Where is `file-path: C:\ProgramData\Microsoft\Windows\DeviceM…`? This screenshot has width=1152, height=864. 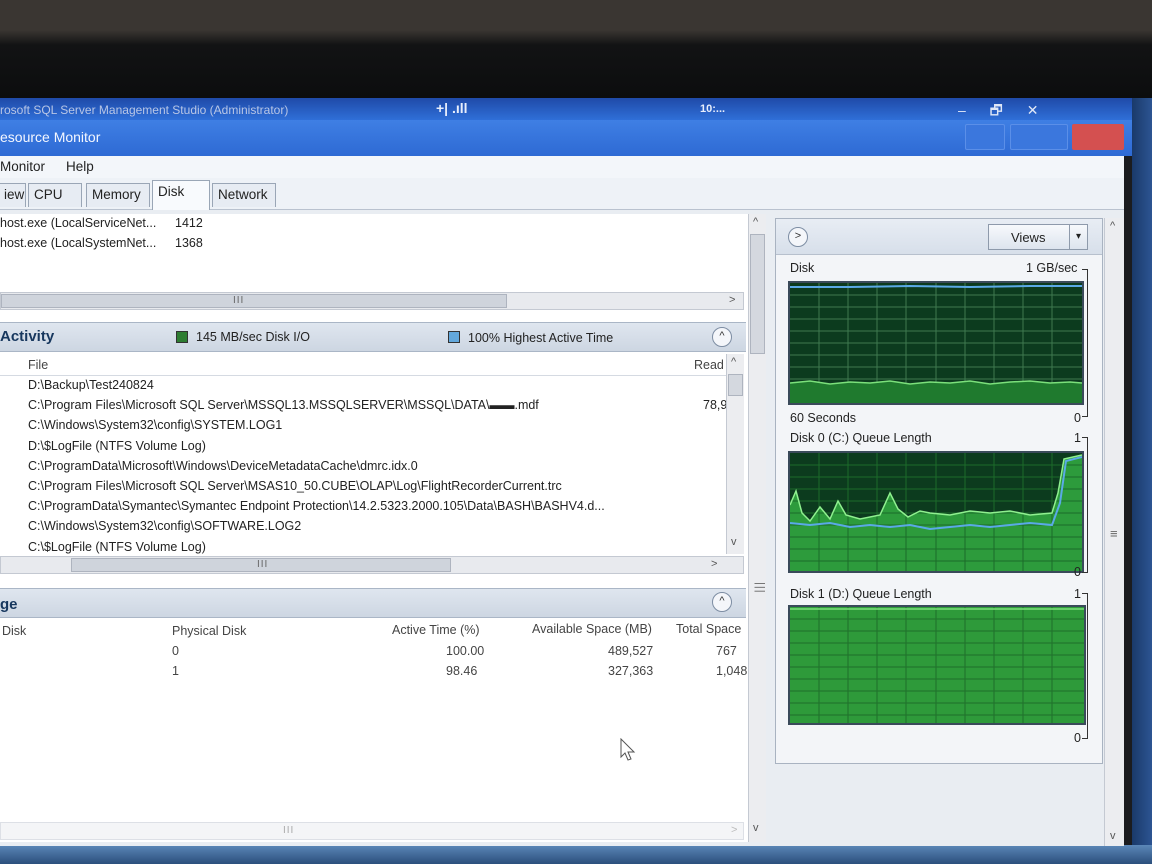
file-path: C:\ProgramData\Microsoft\Windows\DeviceM… is located at coordinates (223, 466).